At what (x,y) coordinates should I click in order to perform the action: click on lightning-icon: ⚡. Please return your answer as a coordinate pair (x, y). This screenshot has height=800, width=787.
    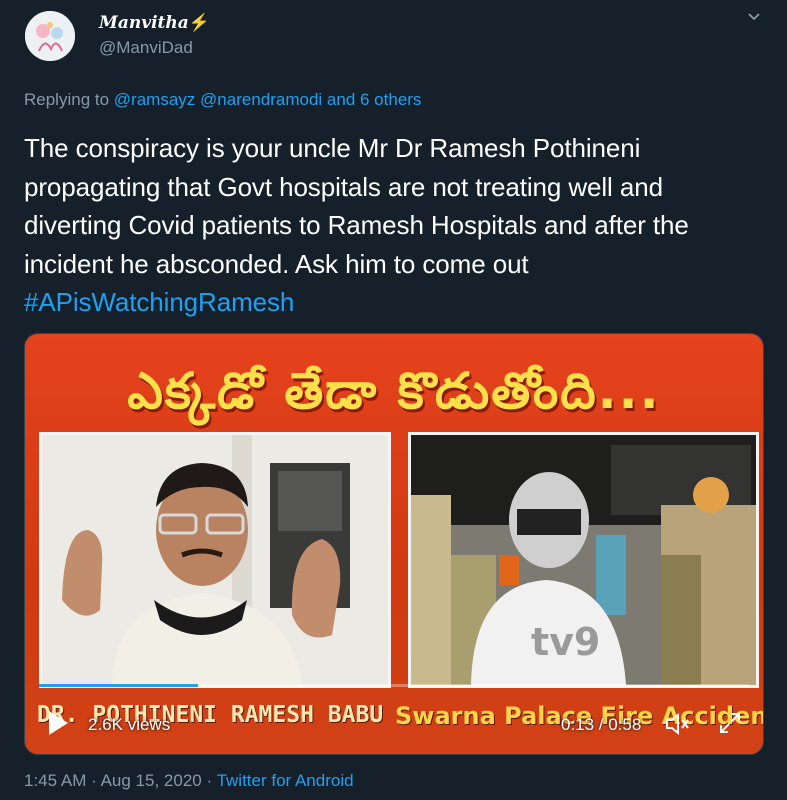
    Looking at the image, I should click on (199, 23).